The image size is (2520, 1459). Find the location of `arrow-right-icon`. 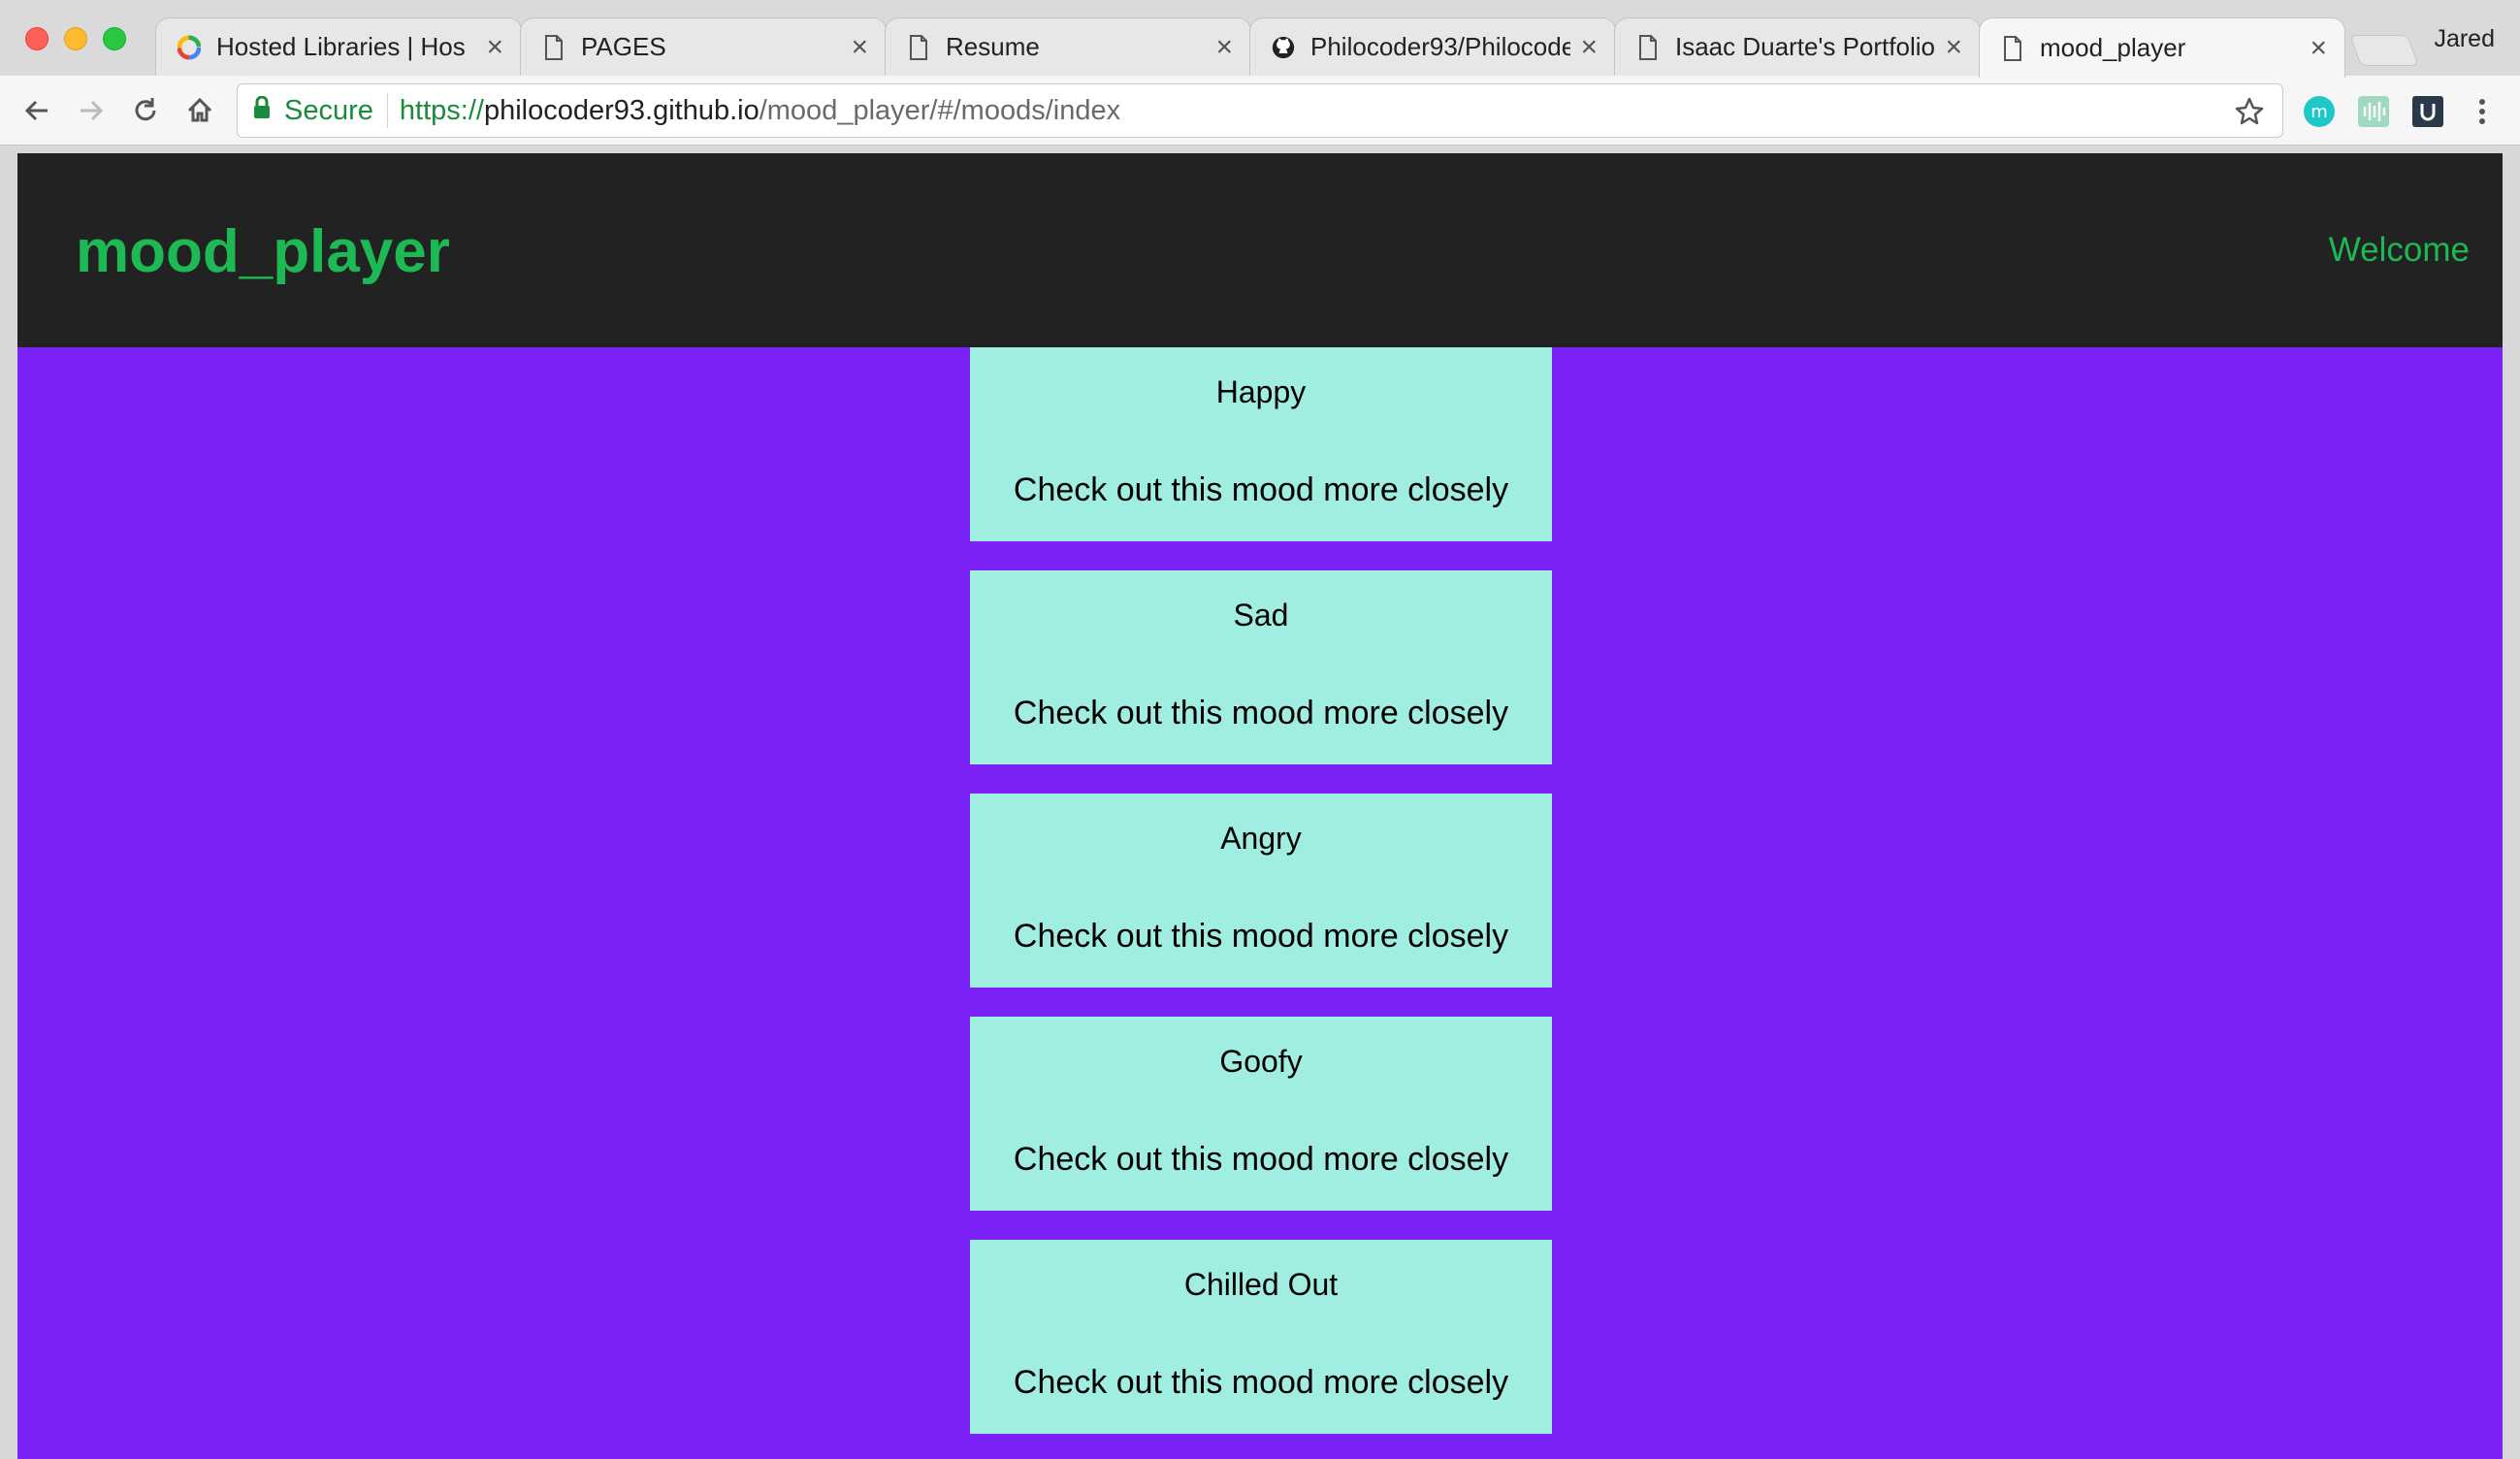

arrow-right-icon is located at coordinates (92, 110).